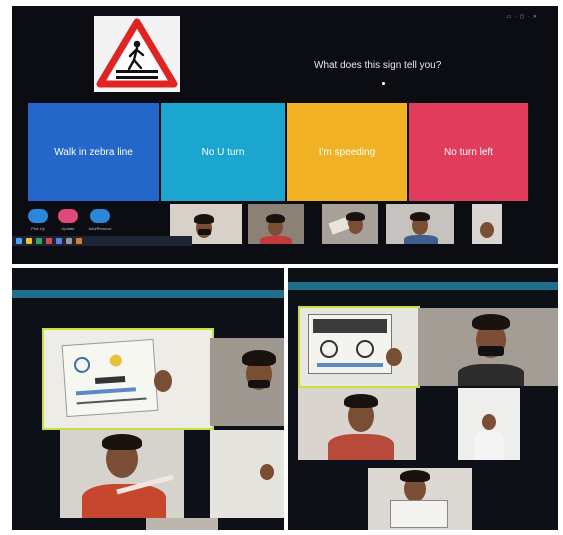  Describe the element at coordinates (100, 216) in the screenshot. I see `add-remove-button` at that location.